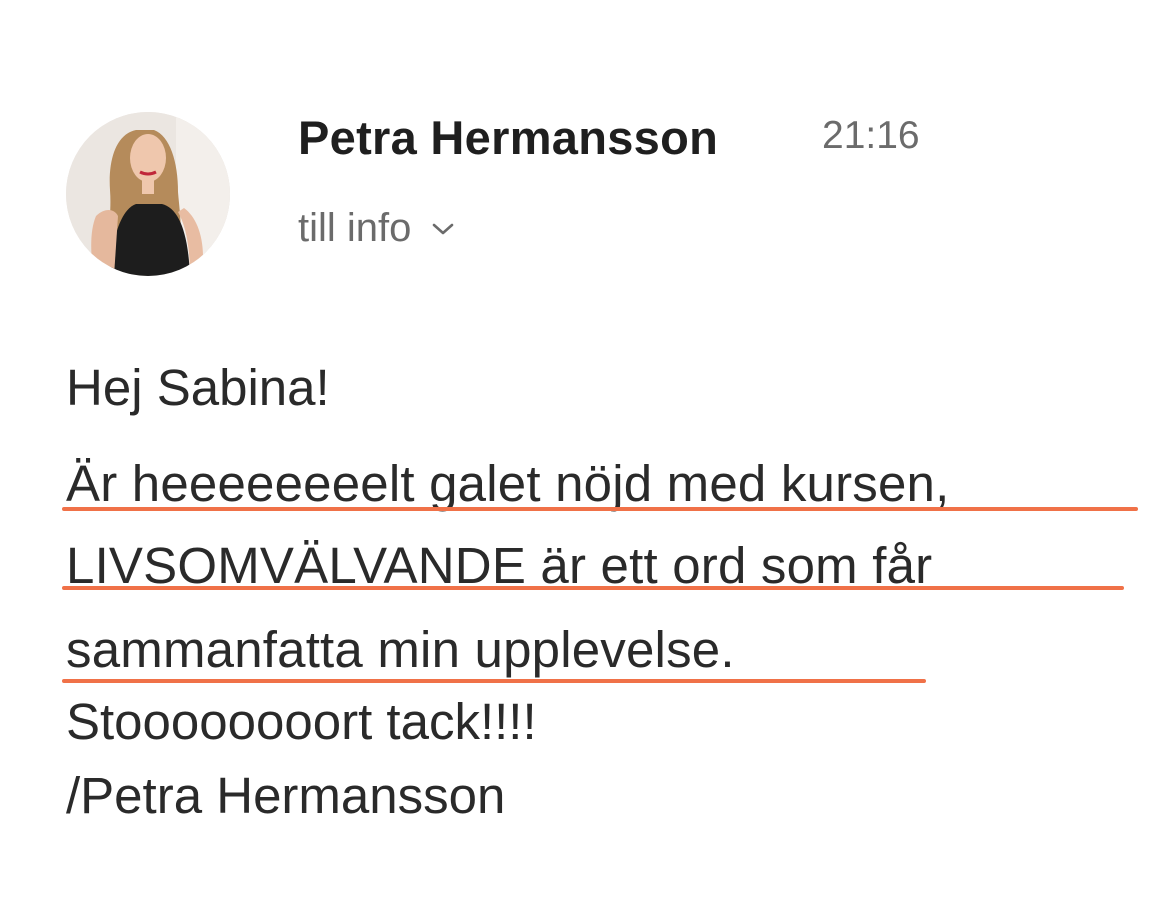 The image size is (1170, 897). What do you see at coordinates (148, 194) in the screenshot?
I see `avatar` at bounding box center [148, 194].